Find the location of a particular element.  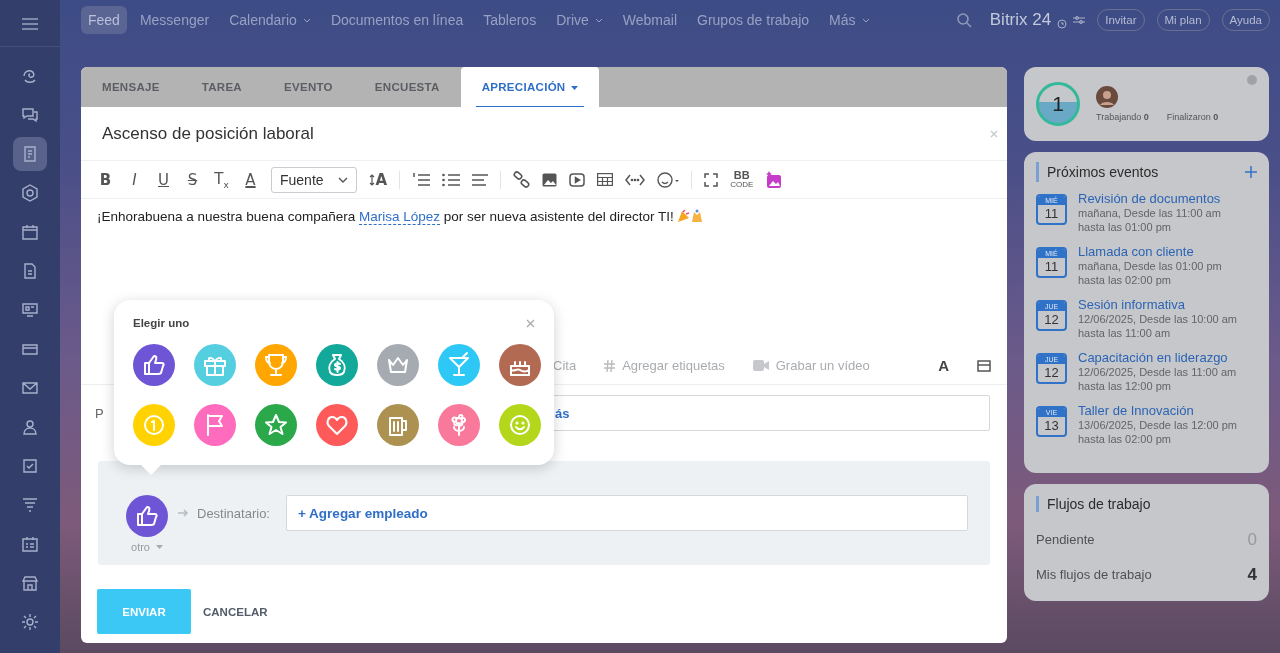

finished-count: Finalizaron 0 is located at coordinates (1192, 117).